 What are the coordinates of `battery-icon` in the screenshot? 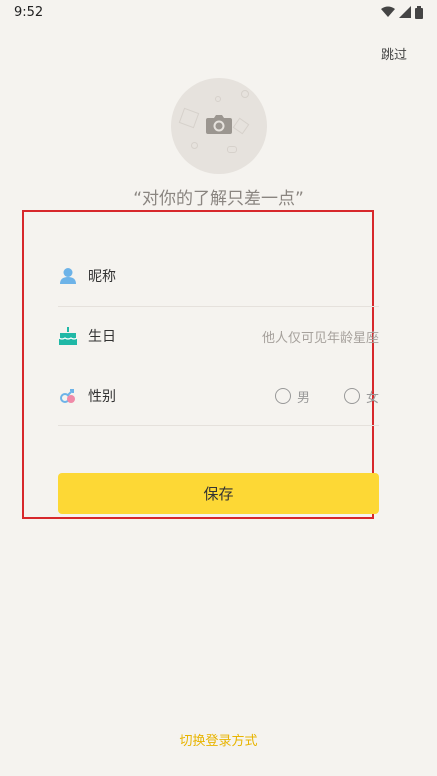 It's located at (419, 12).